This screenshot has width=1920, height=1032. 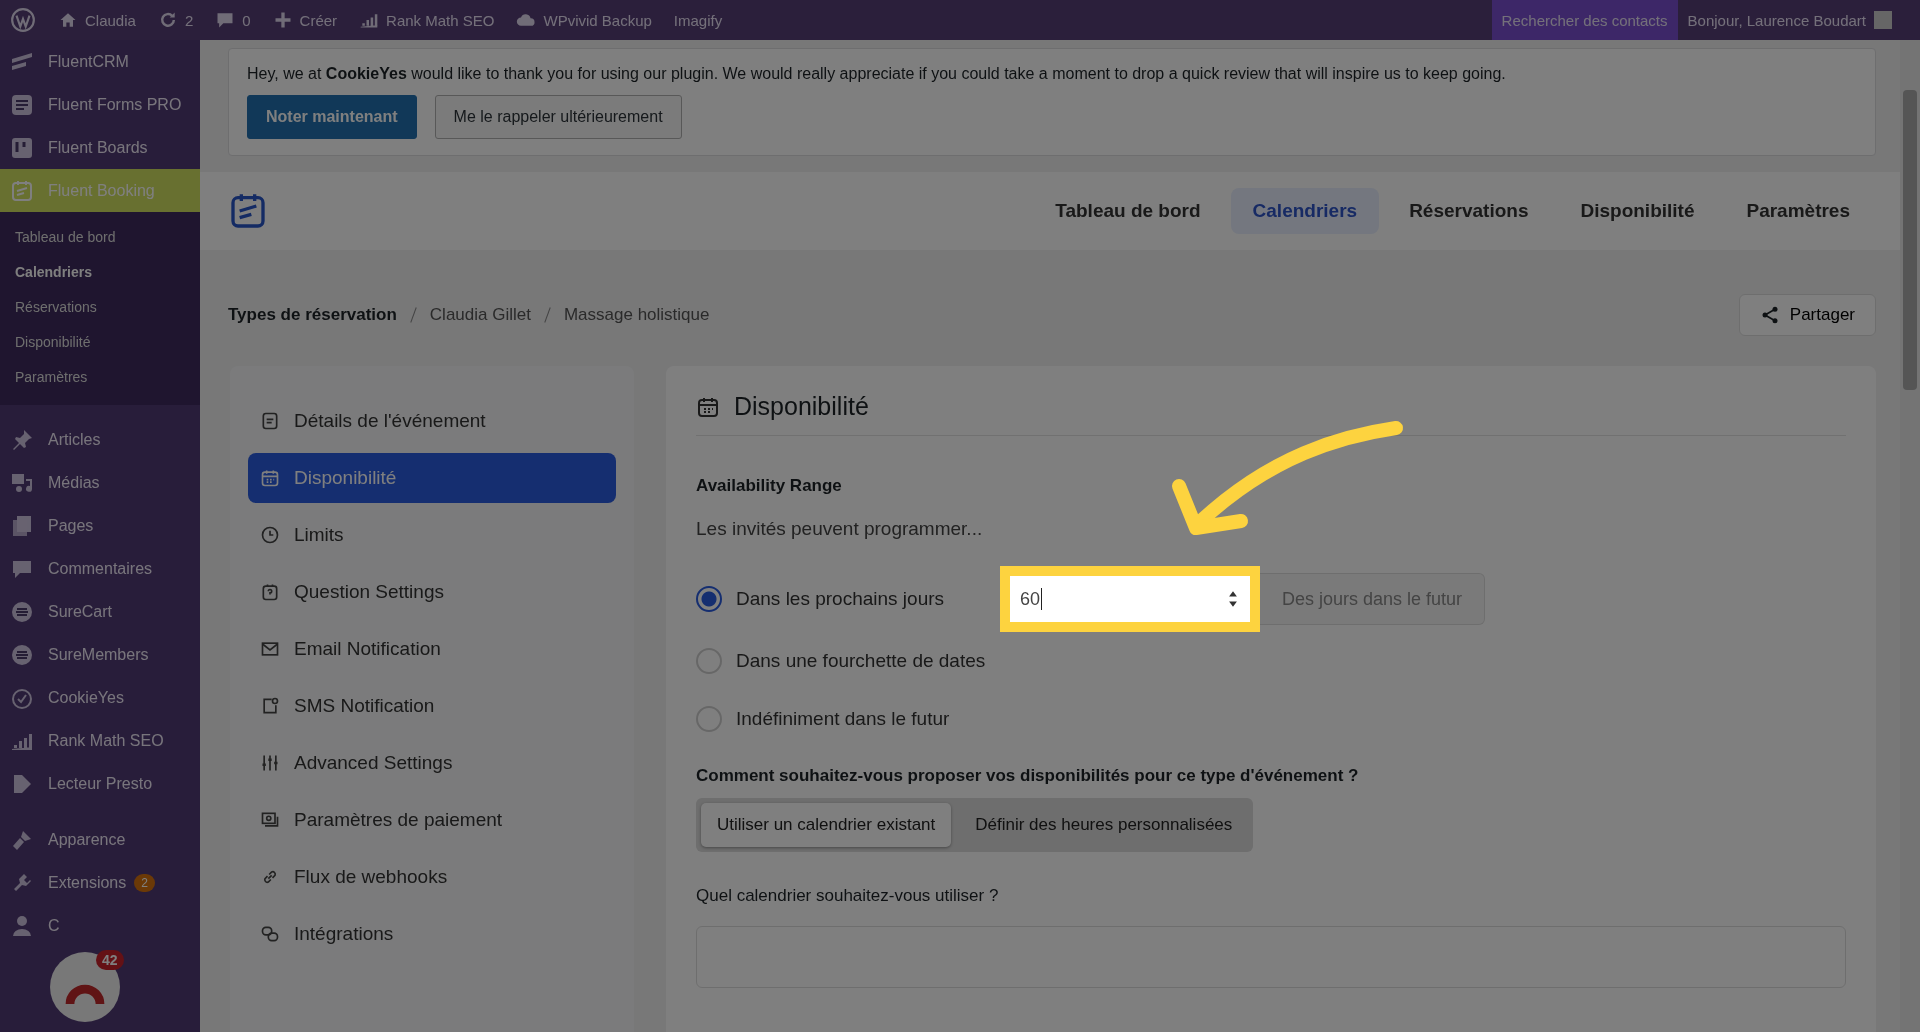 What do you see at coordinates (100, 307) in the screenshot?
I see `submenu-item: Réservations` at bounding box center [100, 307].